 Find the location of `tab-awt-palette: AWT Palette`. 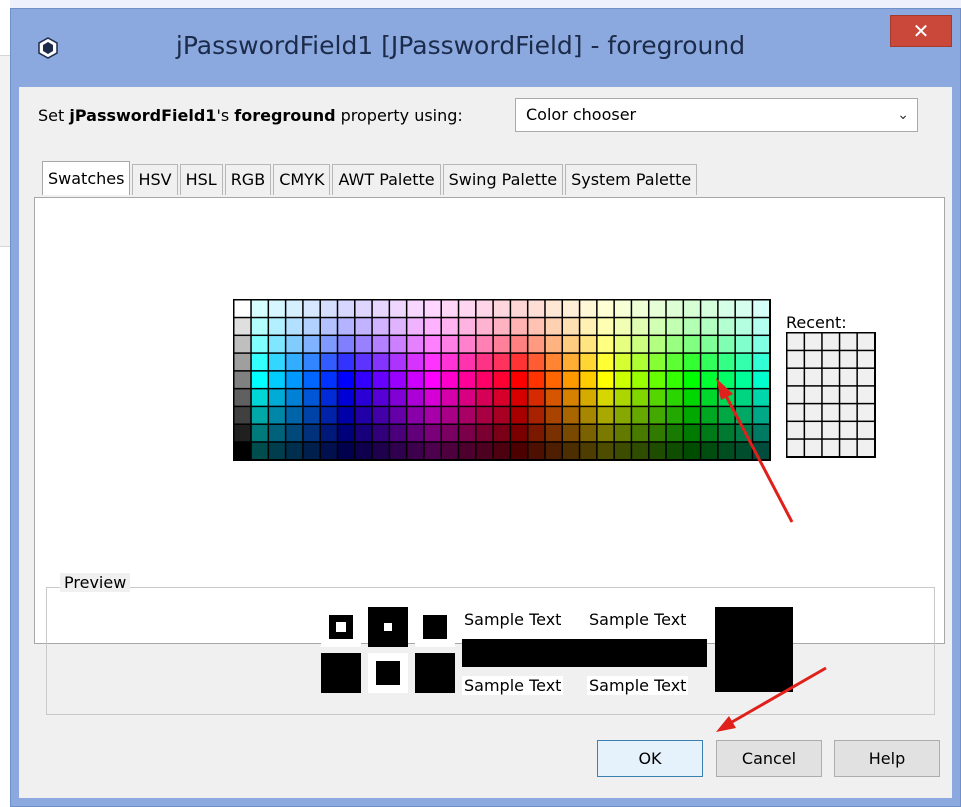

tab-awt-palette: AWT Palette is located at coordinates (386, 179).